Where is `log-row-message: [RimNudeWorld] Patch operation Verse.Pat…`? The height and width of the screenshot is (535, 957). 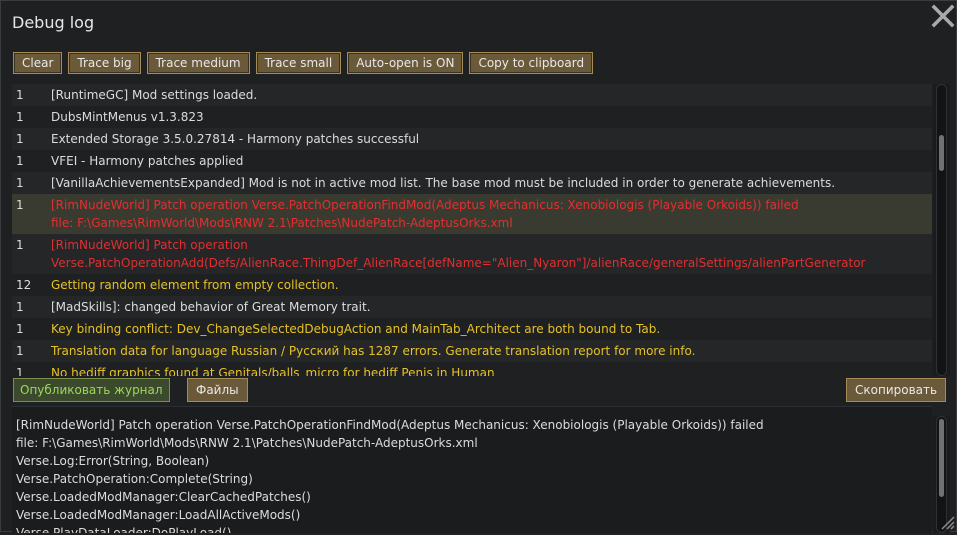 log-row-message: [RimNudeWorld] Patch operation Verse.Pat… is located at coordinates (491, 214).